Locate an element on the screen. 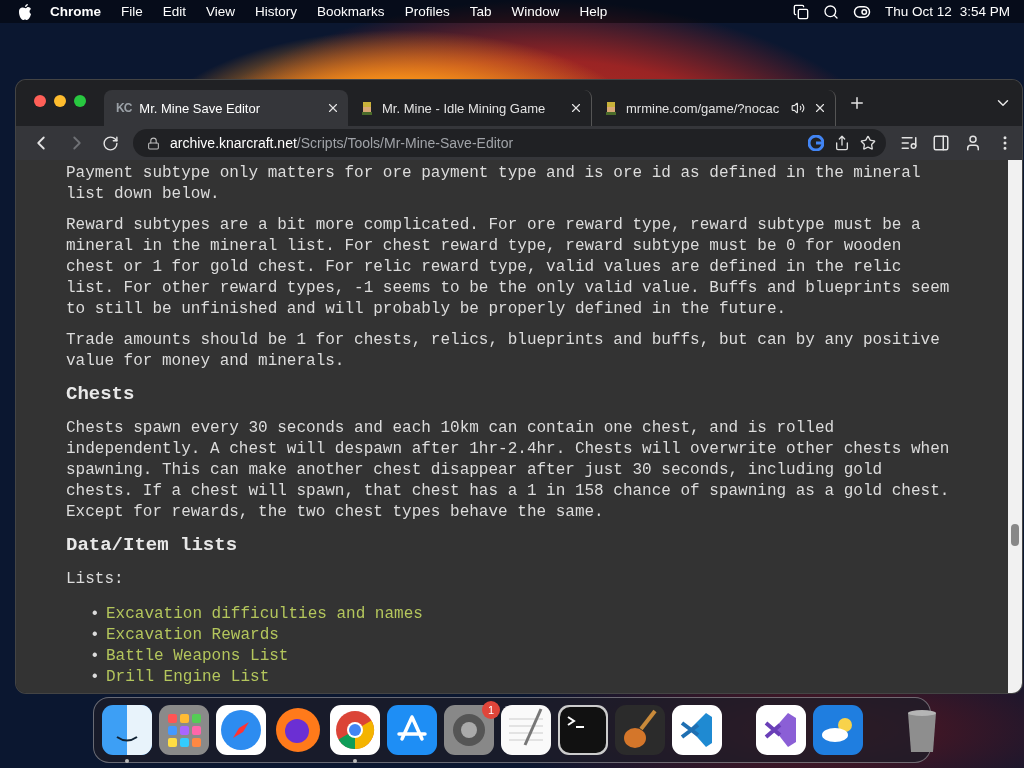 The image size is (1024, 768). scroll-thumb is located at coordinates (1015, 535).